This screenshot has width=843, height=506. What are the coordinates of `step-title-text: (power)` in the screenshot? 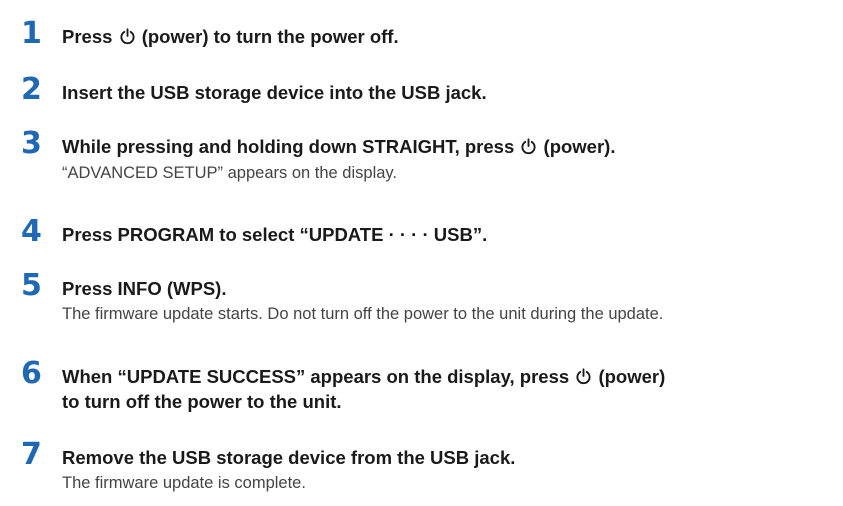 It's located at (632, 376).